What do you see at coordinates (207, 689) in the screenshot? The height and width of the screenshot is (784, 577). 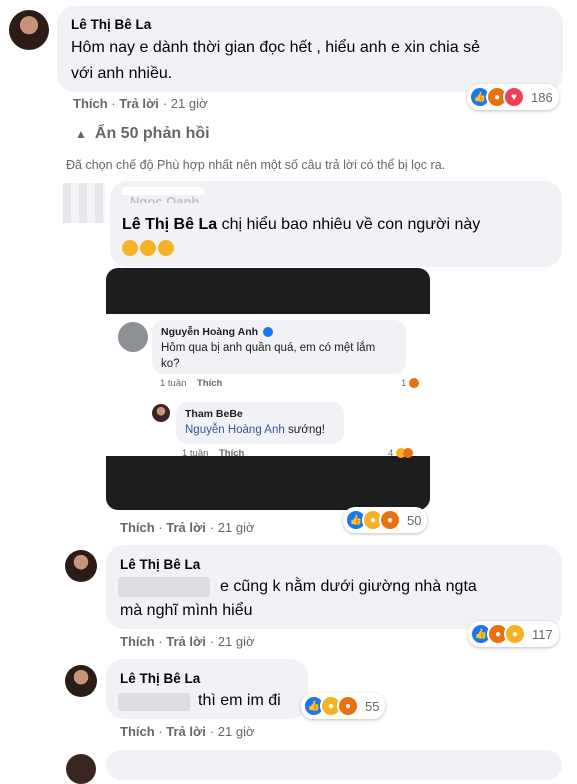 I see `reply-bubble: Lê Thị Bê La thì em im đi` at bounding box center [207, 689].